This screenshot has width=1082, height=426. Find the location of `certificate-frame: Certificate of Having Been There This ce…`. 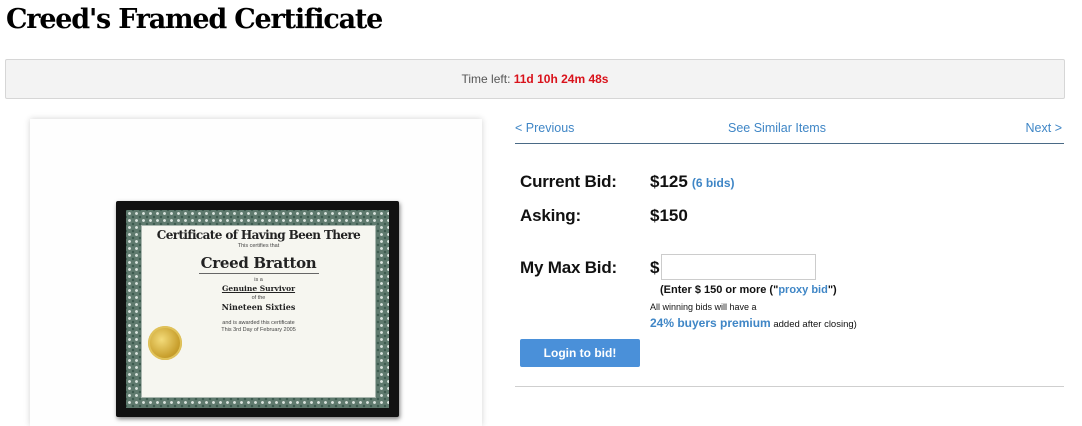

certificate-frame: Certificate of Having Been There This ce… is located at coordinates (257, 309).